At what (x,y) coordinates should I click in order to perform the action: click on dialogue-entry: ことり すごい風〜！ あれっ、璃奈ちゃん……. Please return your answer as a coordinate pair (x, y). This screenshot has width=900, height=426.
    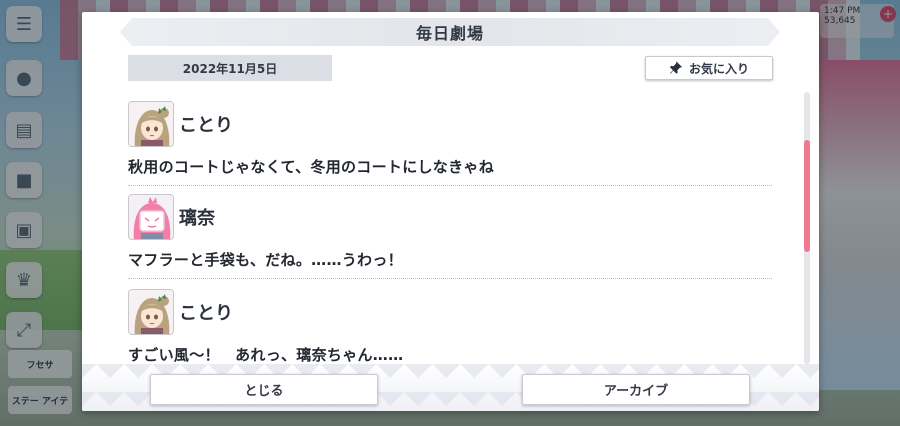
    Looking at the image, I should click on (450, 326).